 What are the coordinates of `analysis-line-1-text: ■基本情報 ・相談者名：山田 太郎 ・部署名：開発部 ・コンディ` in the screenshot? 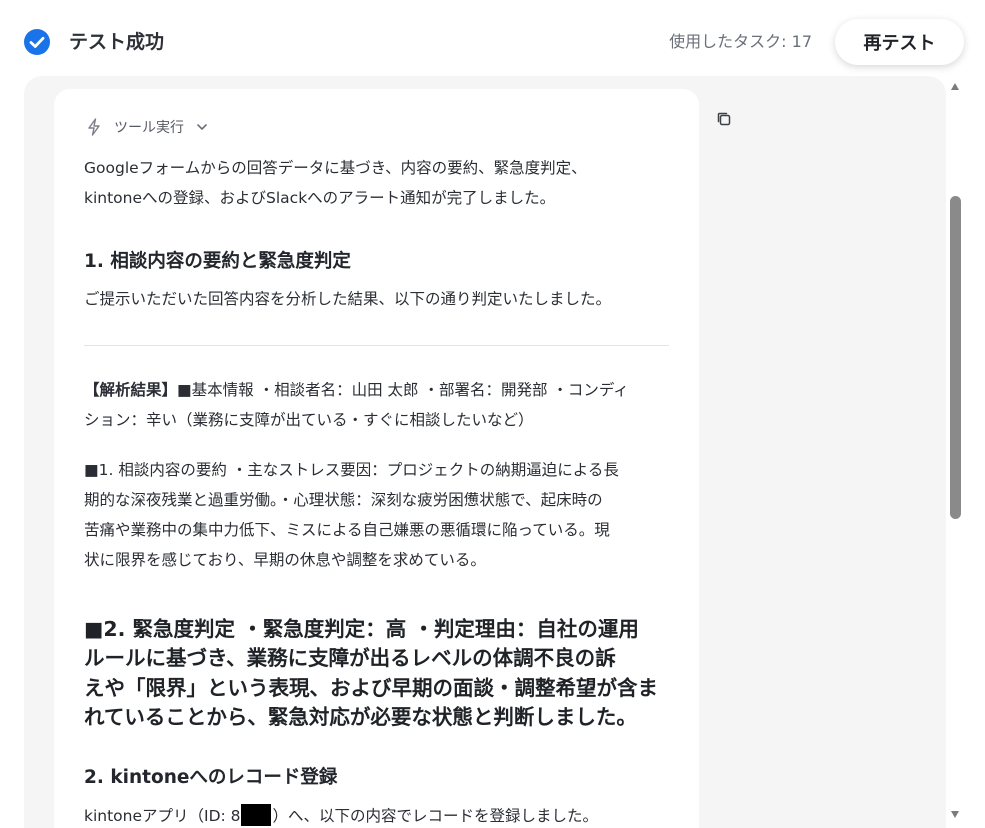 It's located at (403, 390).